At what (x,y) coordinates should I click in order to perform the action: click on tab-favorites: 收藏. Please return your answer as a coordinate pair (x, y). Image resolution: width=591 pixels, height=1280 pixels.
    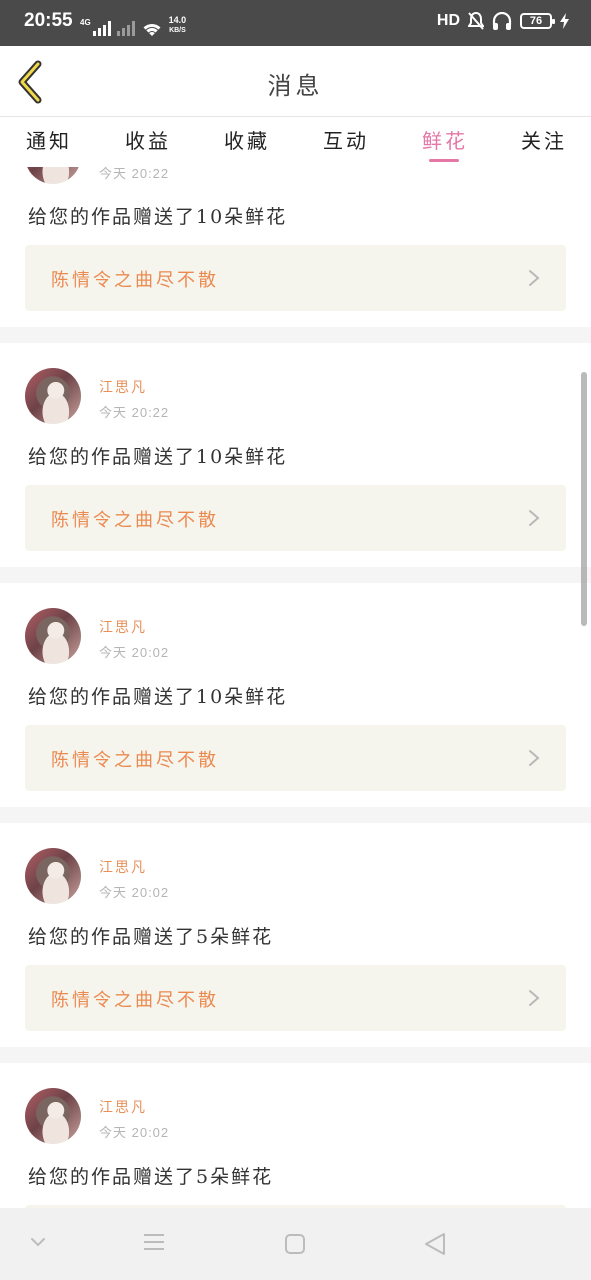
    Looking at the image, I should click on (247, 139).